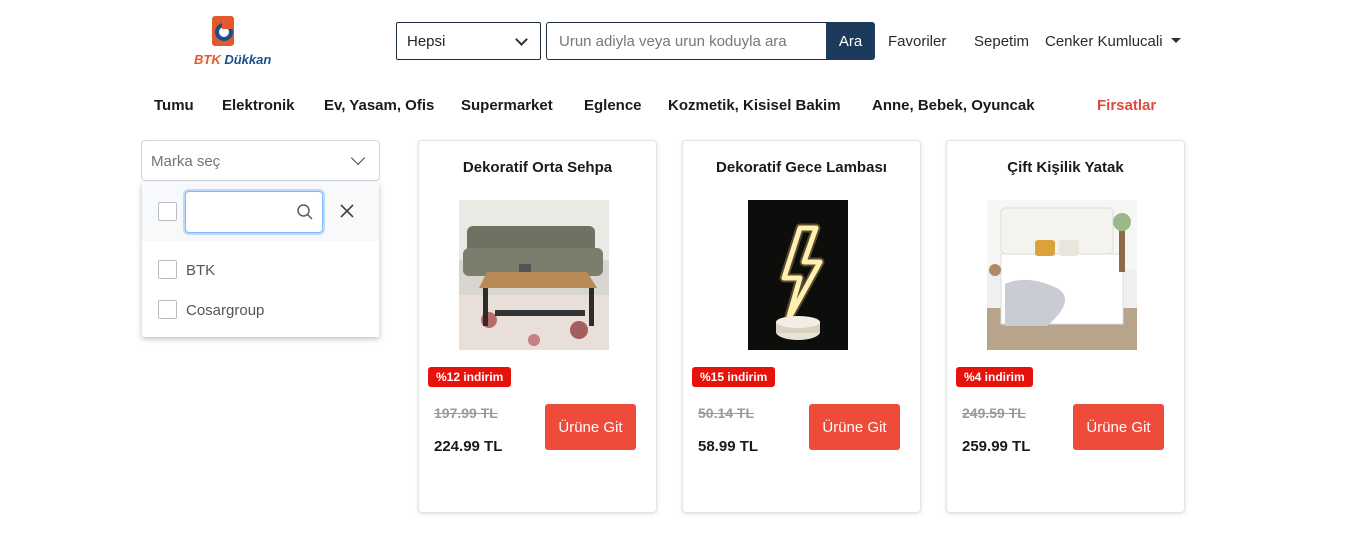 The width and height of the screenshot is (1351, 540). I want to click on search-button: Ara, so click(850, 41).